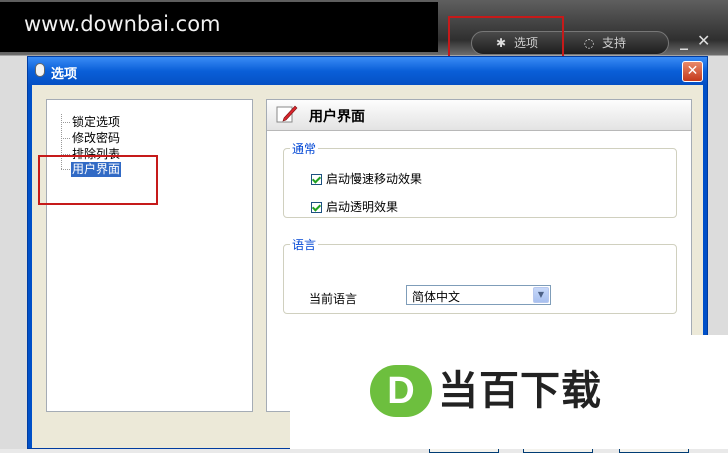  I want to click on tree-item-lock-options: 锁定选项, so click(96, 122).